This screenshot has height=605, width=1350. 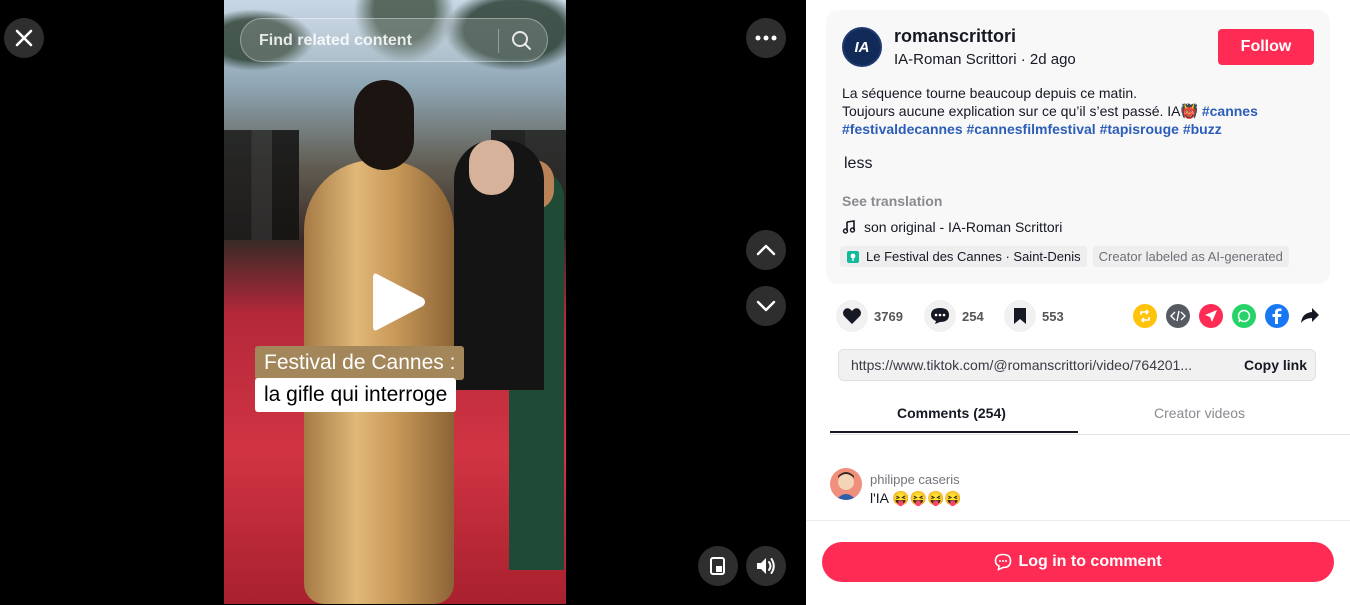 What do you see at coordinates (491, 167) in the screenshot?
I see `figure-man-head` at bounding box center [491, 167].